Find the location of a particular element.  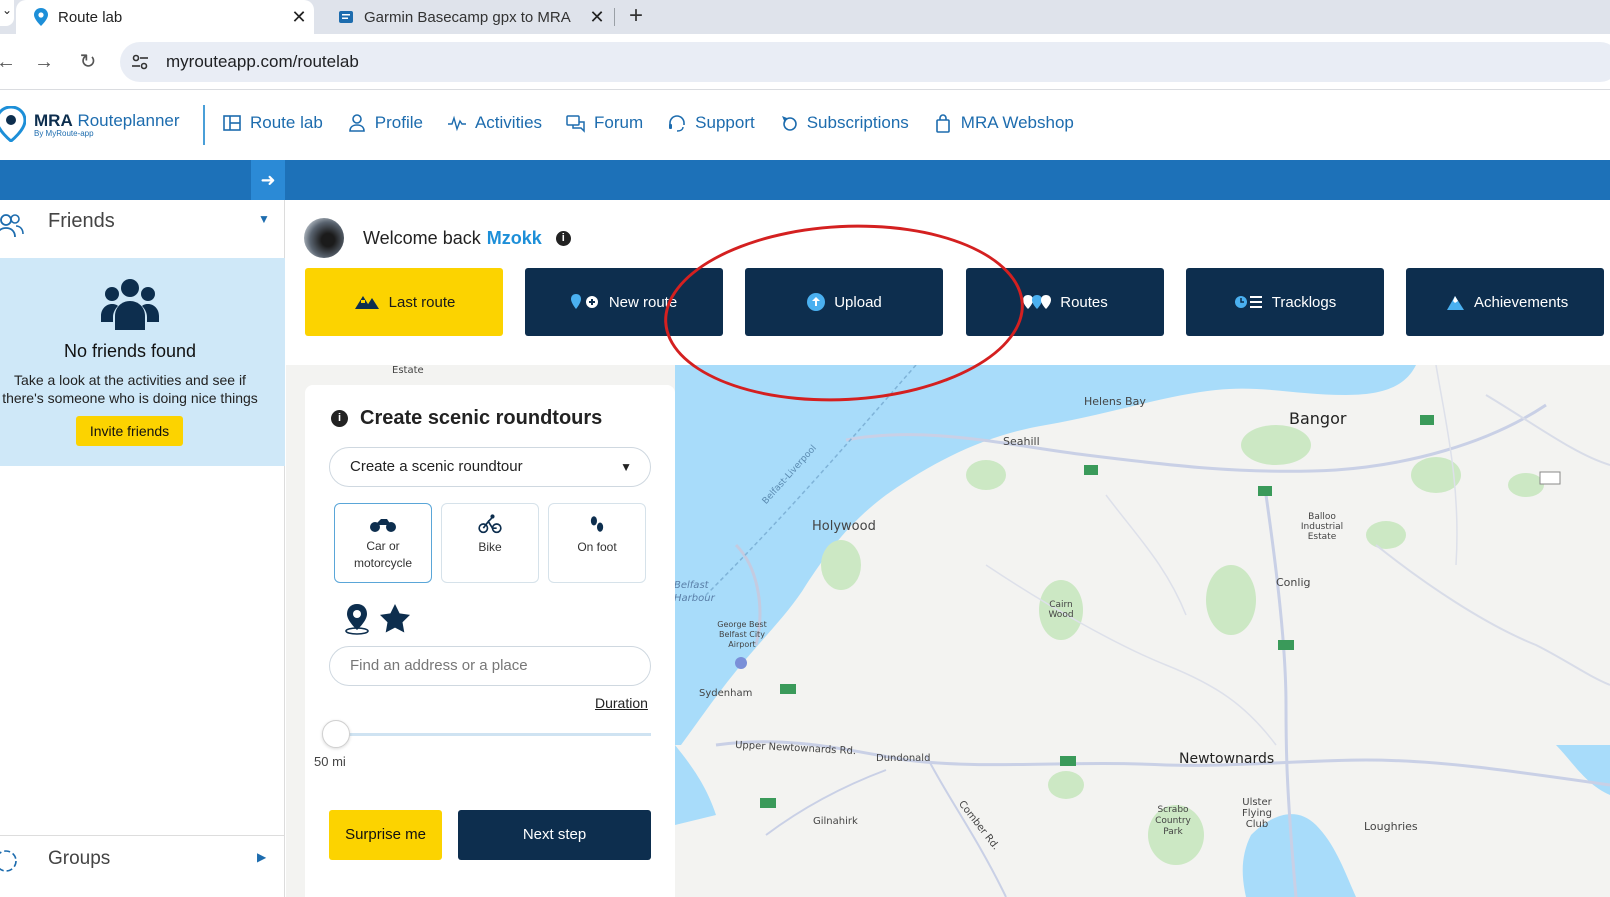

mode-car-motorcycle: Car or motorcycle is located at coordinates (383, 543).